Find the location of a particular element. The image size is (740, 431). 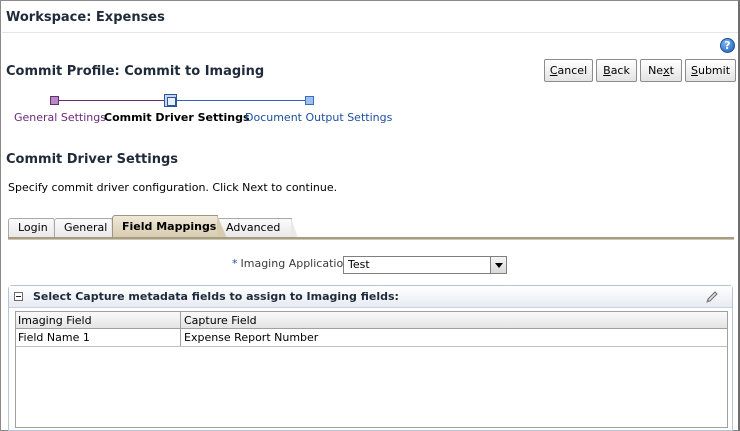

train-label-general-settings: General Settings is located at coordinates (60, 117).